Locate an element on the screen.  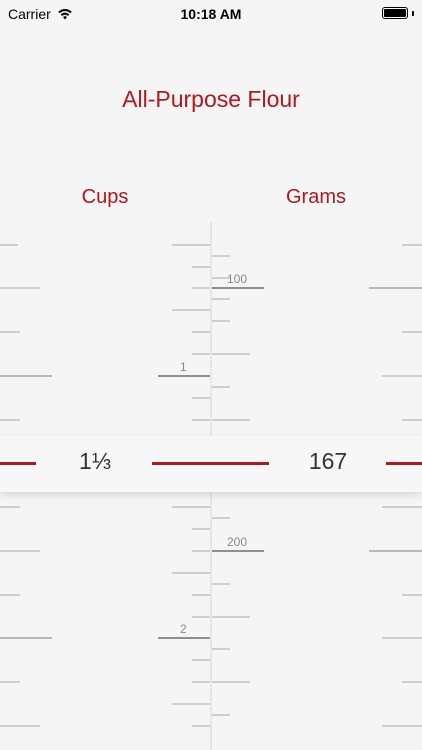
status-right is located at coordinates (398, 13).